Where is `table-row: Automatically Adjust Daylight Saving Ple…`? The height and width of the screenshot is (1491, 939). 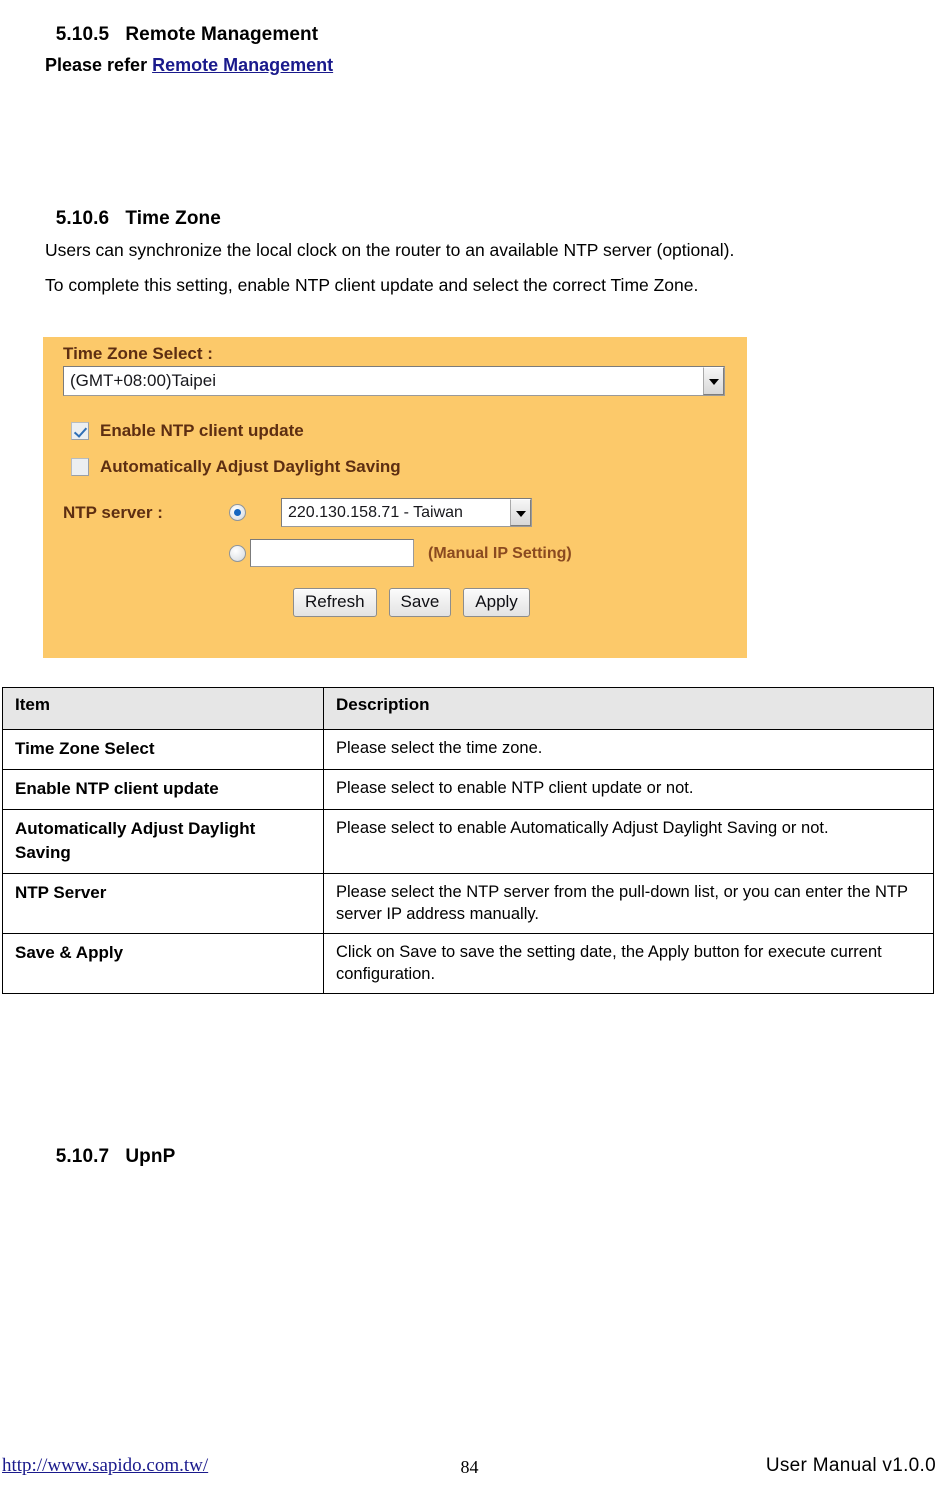 table-row: Automatically Adjust Daylight Saving Ple… is located at coordinates (468, 841).